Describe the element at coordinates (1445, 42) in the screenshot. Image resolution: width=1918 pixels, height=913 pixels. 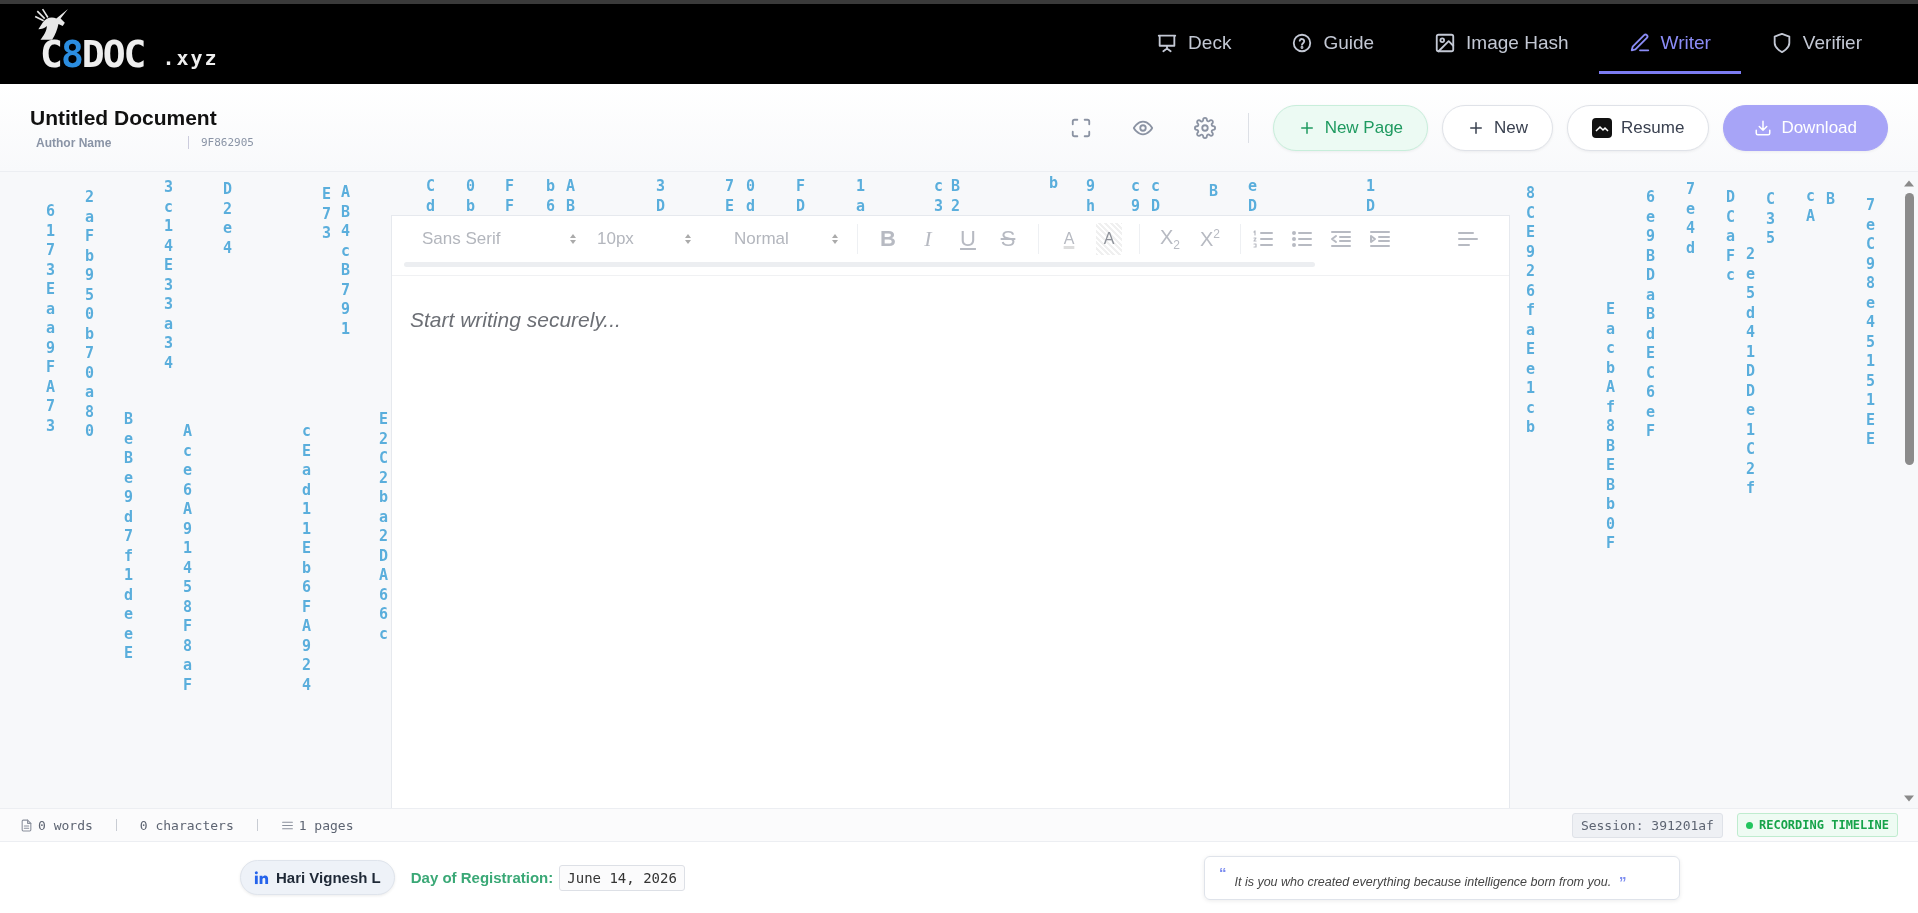
I see `image-icon` at that location.